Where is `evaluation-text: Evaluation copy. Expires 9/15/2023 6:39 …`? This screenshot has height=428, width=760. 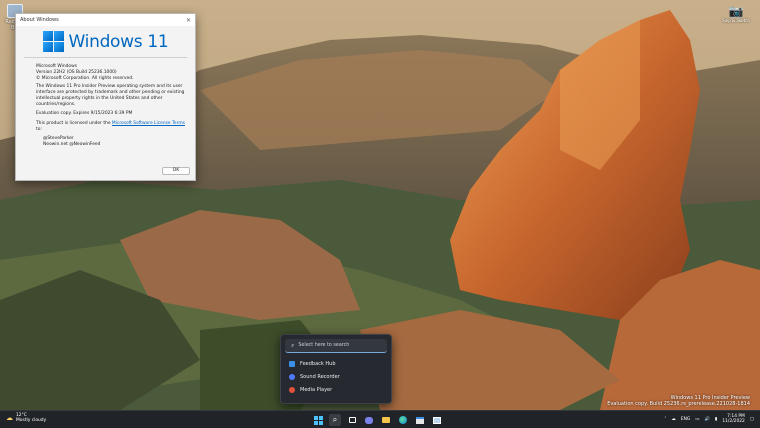 evaluation-text: Evaluation copy. Expires 9/15/2023 6:39 … is located at coordinates (84, 113).